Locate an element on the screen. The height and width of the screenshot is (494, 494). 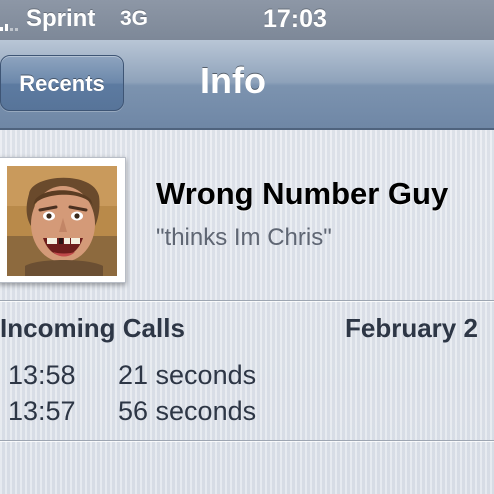
contact-photo is located at coordinates (62, 221).